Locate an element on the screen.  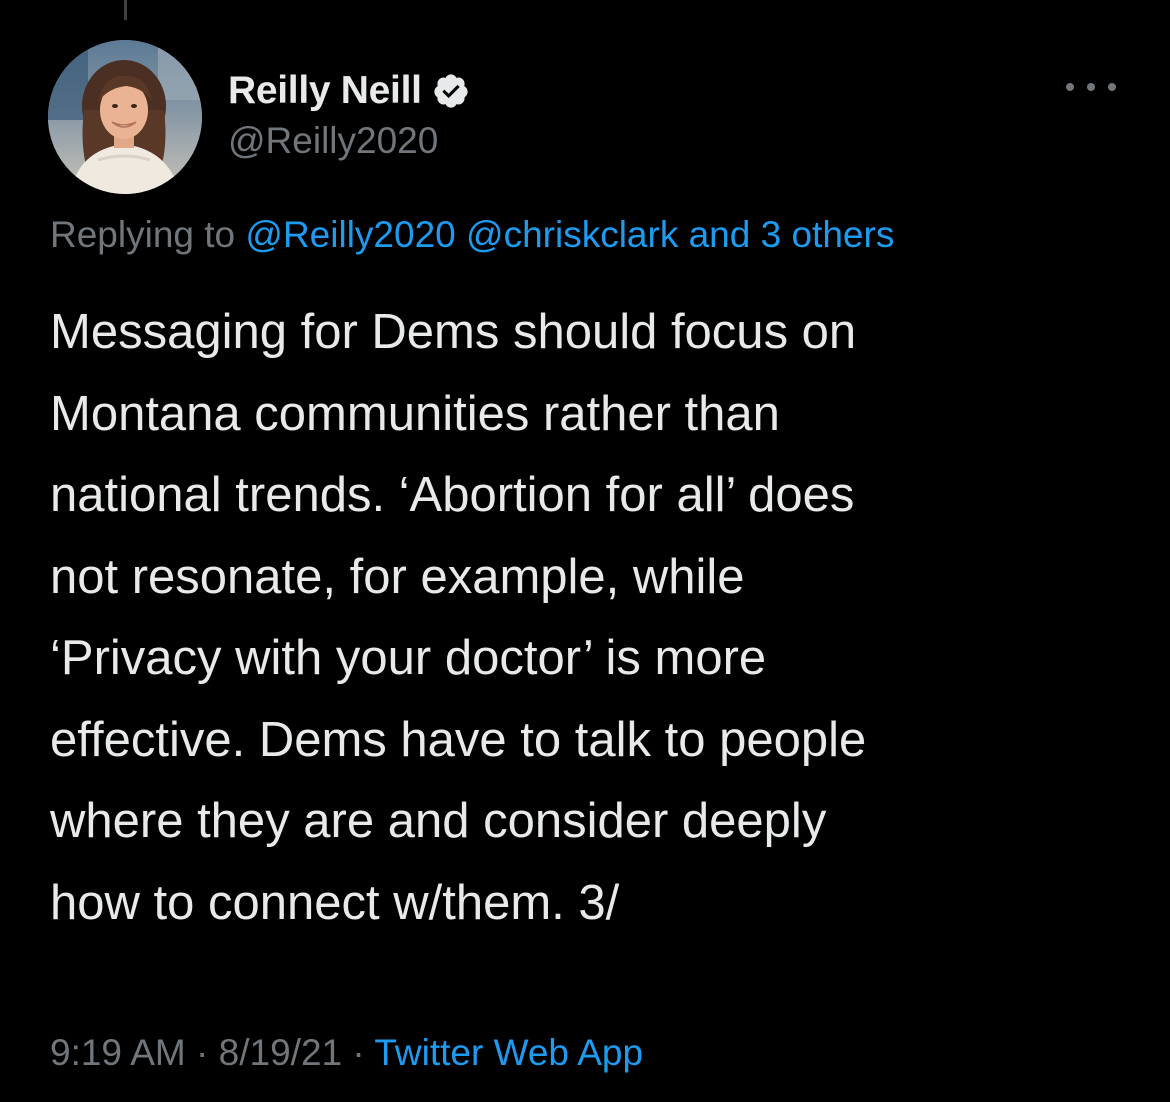
author-handle: @Reilly2020 is located at coordinates (333, 141).